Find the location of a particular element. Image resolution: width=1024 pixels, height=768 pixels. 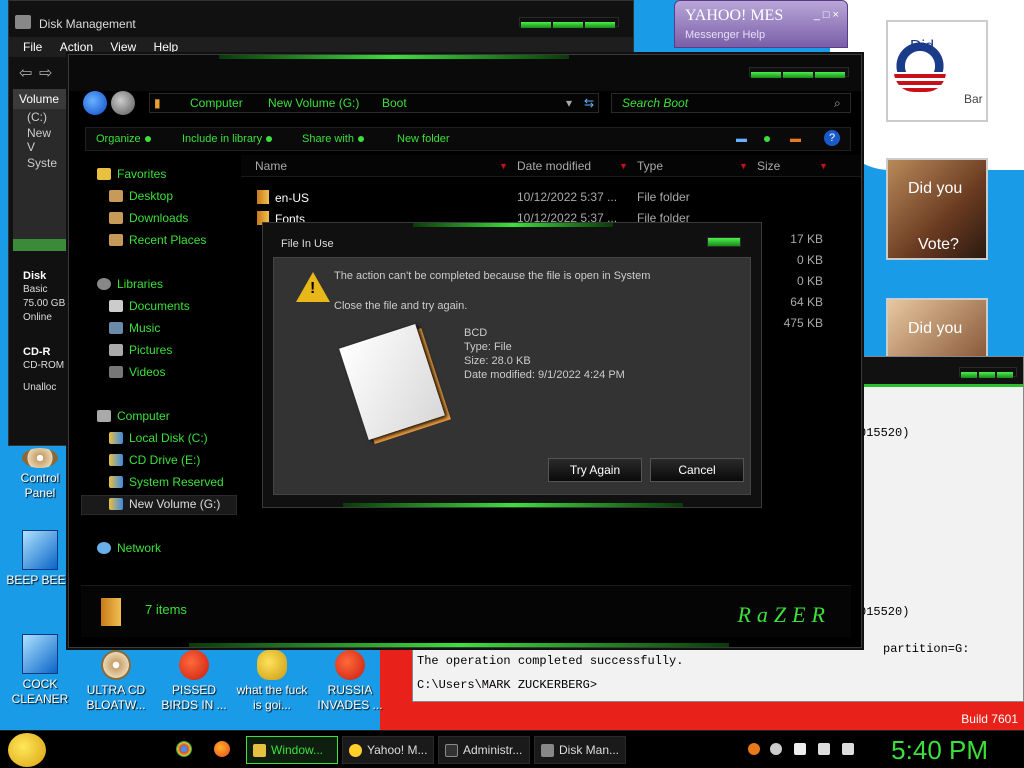

cmd-prompt: C:\Users\MARK ZUCKERBERG> is located at coordinates (507, 685).